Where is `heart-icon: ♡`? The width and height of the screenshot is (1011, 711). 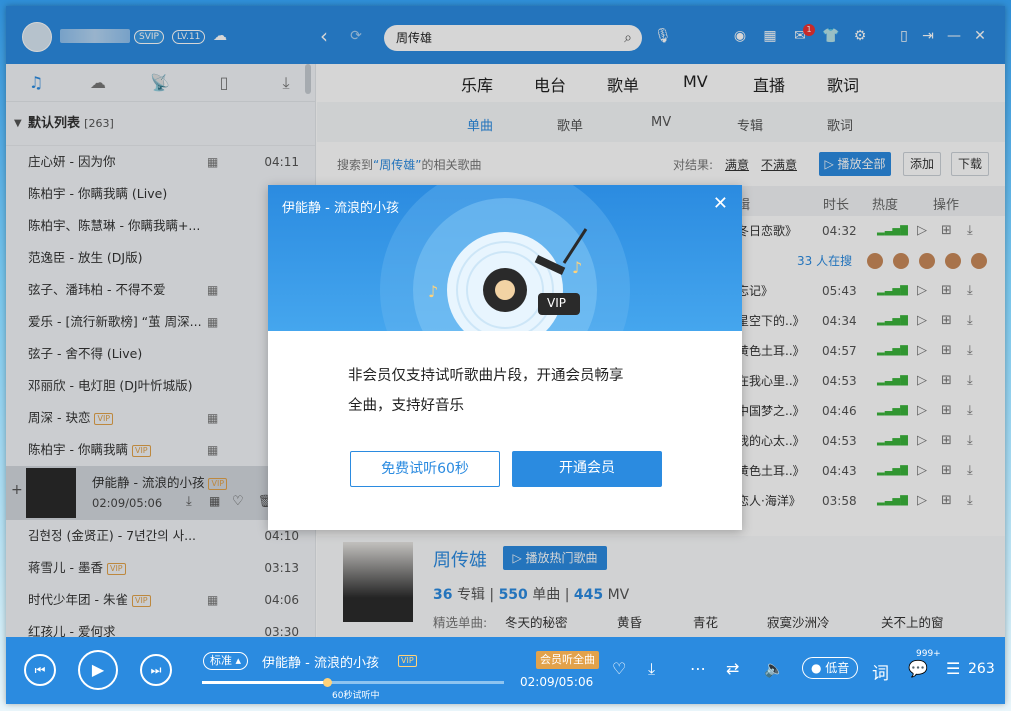
heart-icon: ♡ is located at coordinates (619, 668).